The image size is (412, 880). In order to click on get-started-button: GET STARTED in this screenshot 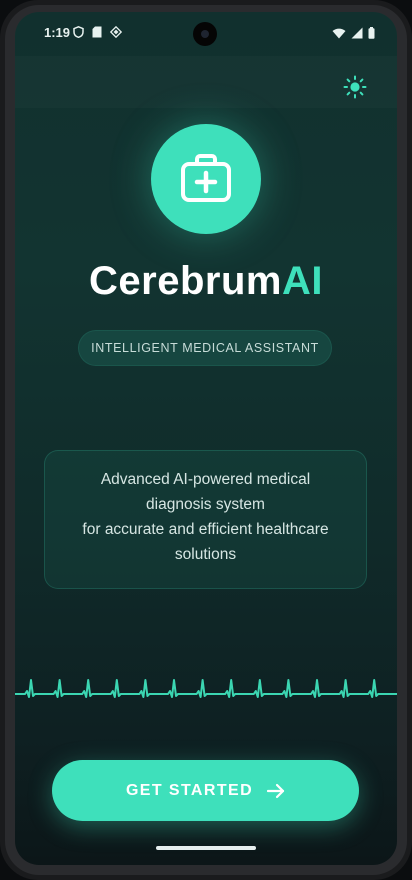, I will do `click(205, 790)`.